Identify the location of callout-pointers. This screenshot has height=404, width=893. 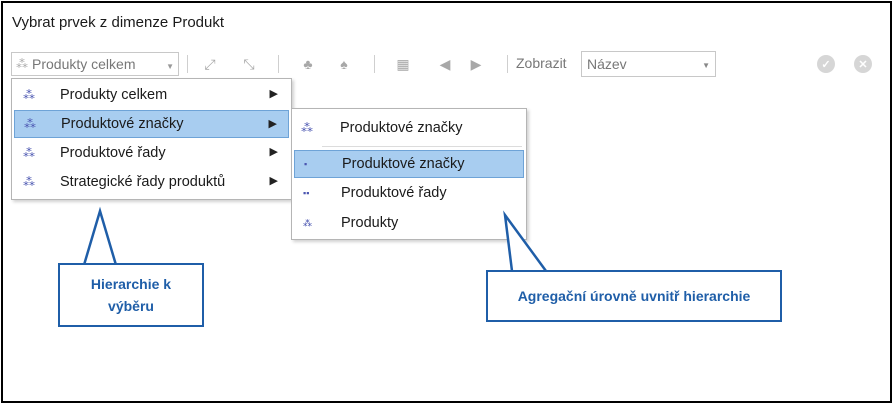
(315, 239).